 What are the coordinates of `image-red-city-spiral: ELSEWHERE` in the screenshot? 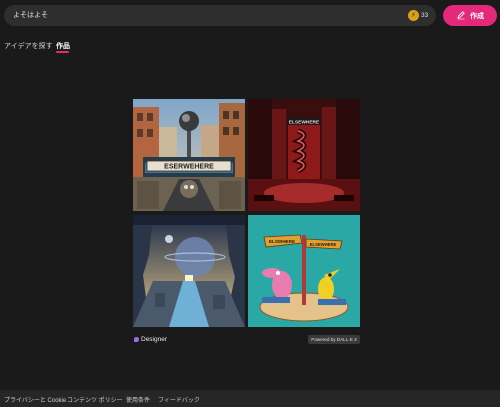 It's located at (304, 155).